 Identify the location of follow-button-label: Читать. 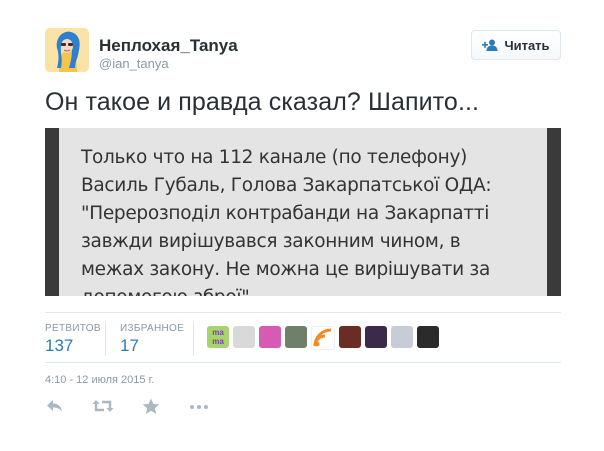
(527, 45).